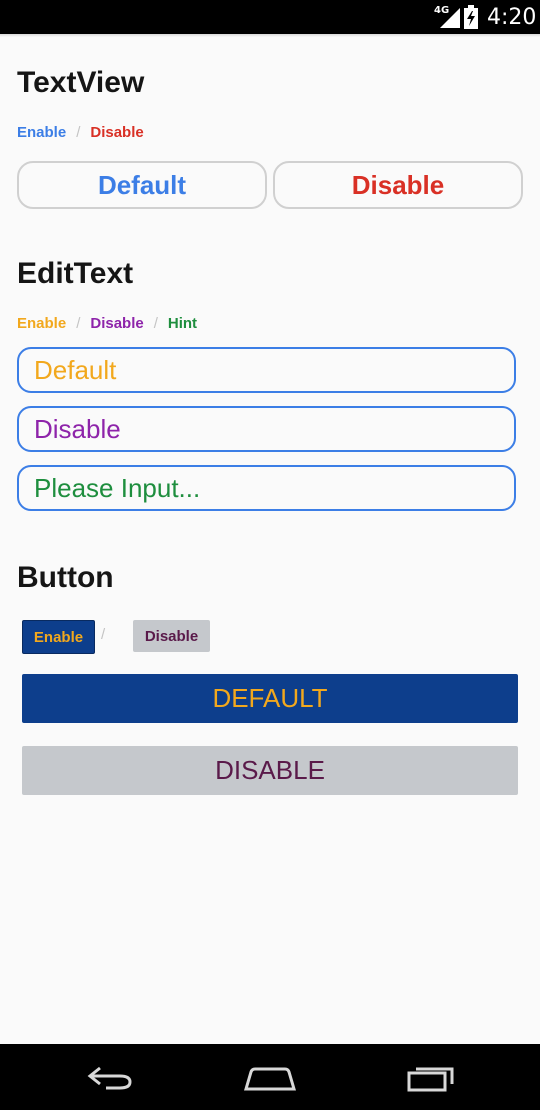 The width and height of the screenshot is (540, 1110). What do you see at coordinates (142, 185) in the screenshot?
I see `textview-default: Default` at bounding box center [142, 185].